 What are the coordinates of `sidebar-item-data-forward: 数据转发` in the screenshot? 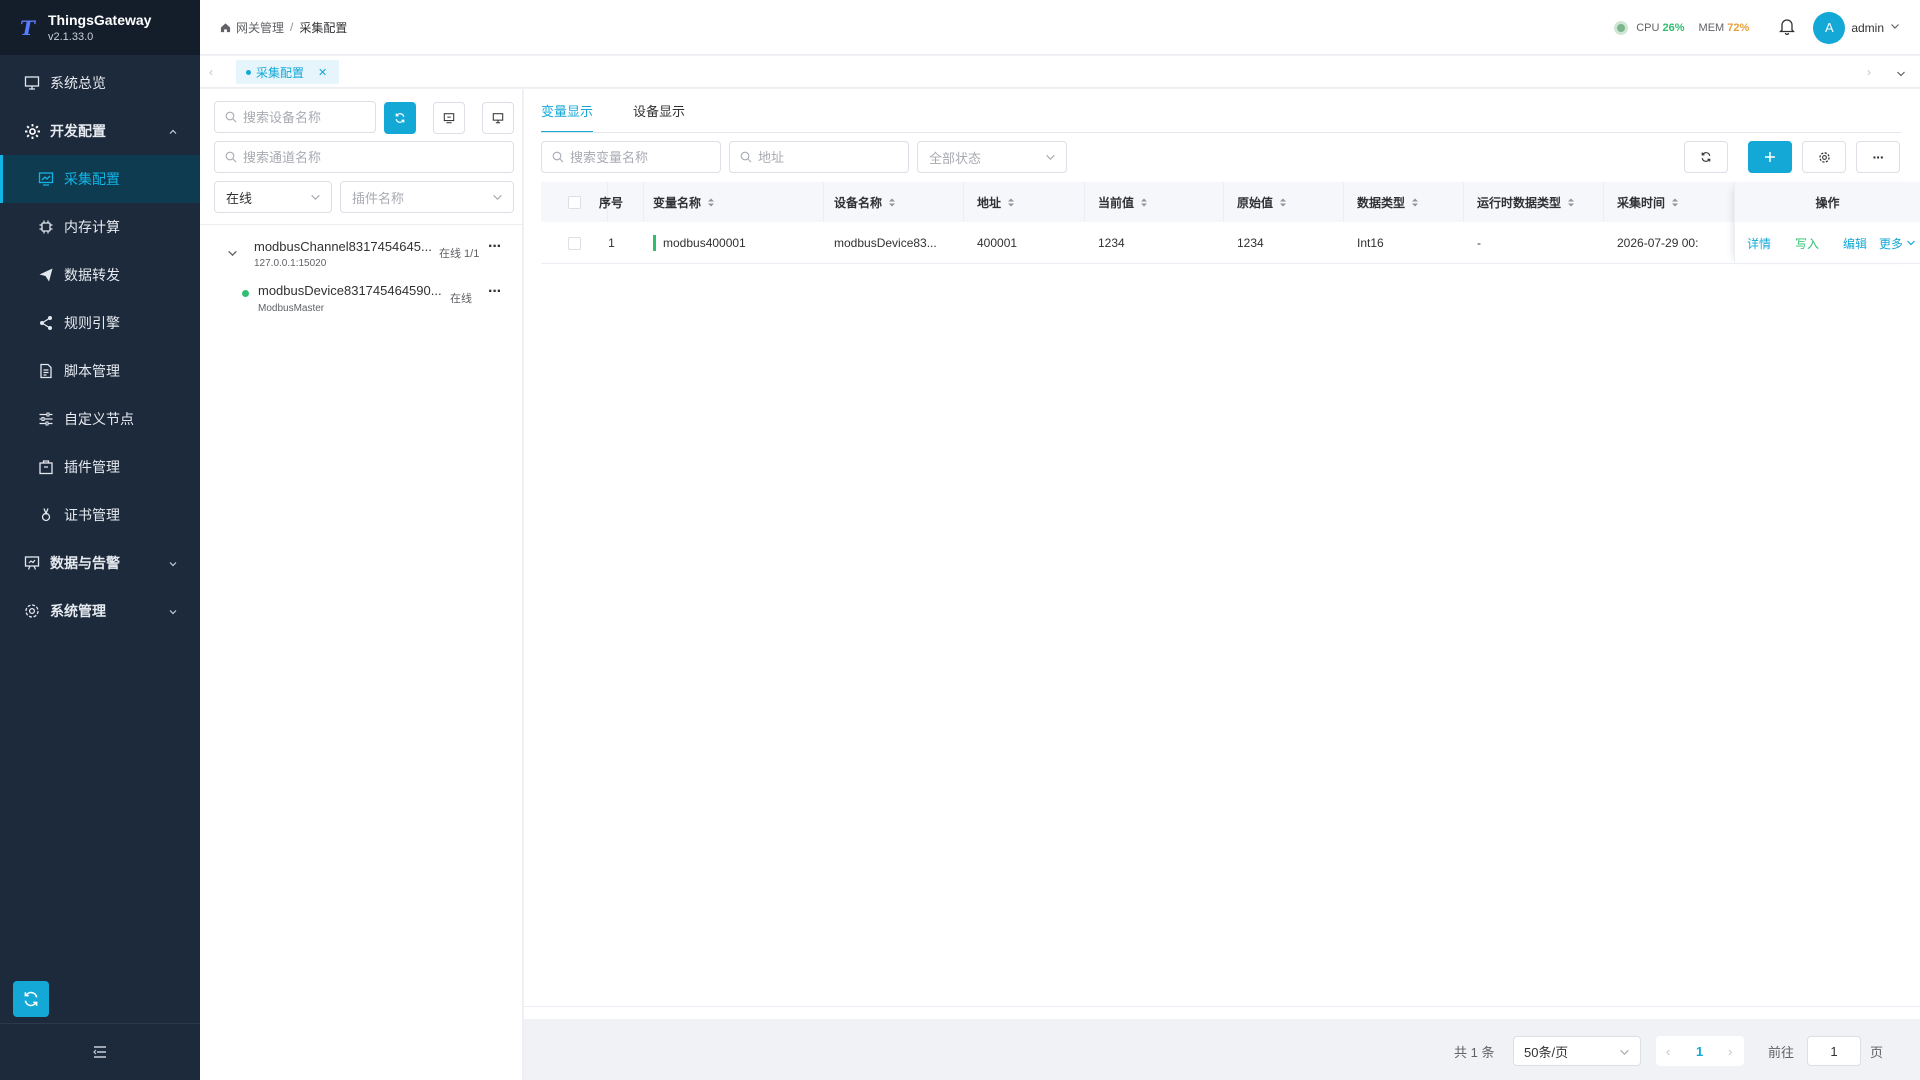 It's located at (100, 275).